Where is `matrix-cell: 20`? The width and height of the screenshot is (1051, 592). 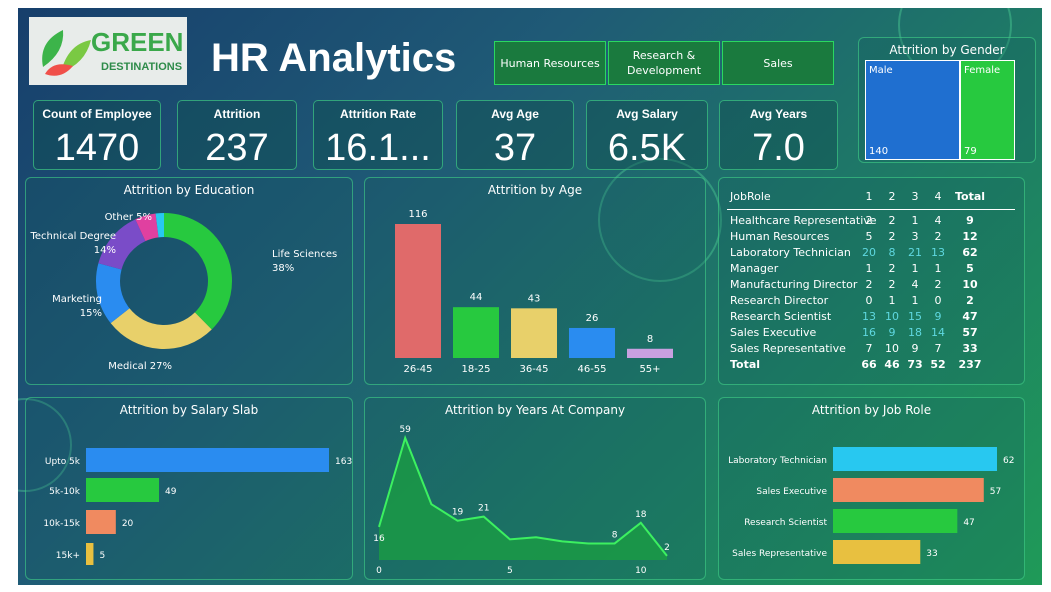
matrix-cell: 20 is located at coordinates (869, 252).